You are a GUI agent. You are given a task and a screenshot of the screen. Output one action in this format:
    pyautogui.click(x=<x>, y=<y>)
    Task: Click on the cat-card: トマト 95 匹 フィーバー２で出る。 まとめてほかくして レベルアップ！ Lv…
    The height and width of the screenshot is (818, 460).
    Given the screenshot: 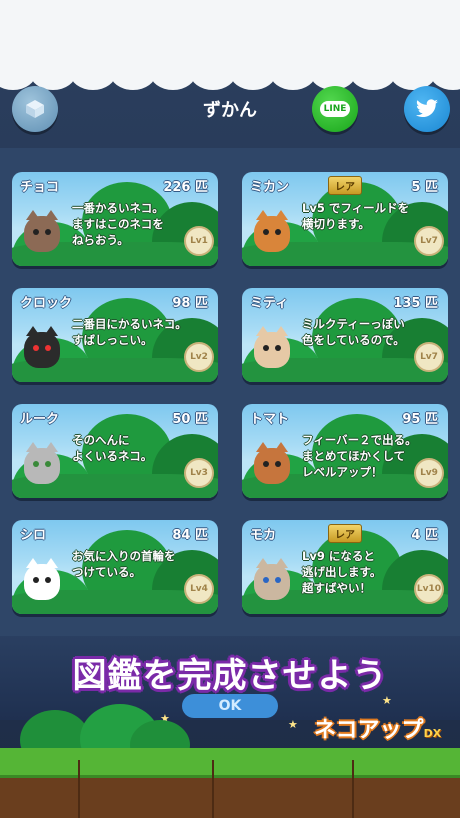 What is the action you would take?
    pyautogui.click(x=345, y=451)
    